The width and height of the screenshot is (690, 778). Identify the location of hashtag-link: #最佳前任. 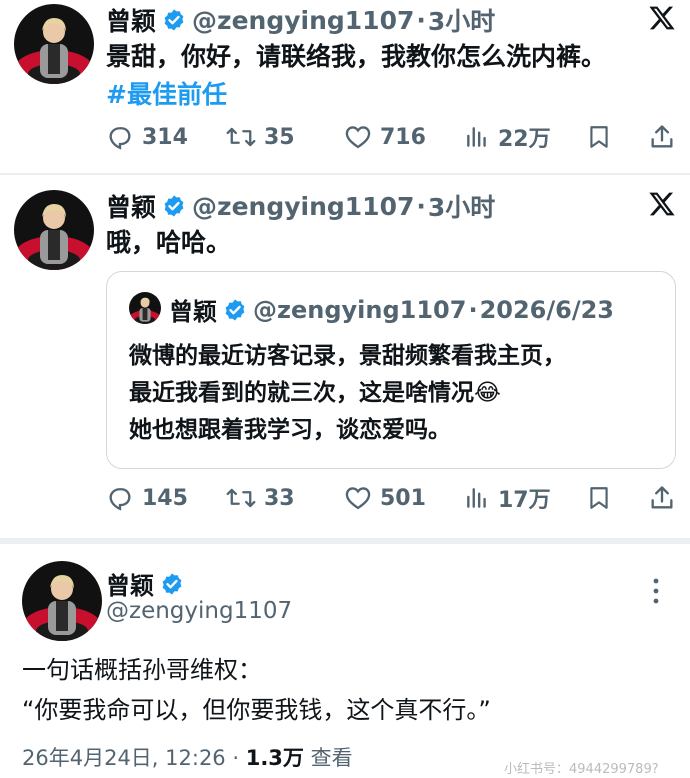
(356, 95).